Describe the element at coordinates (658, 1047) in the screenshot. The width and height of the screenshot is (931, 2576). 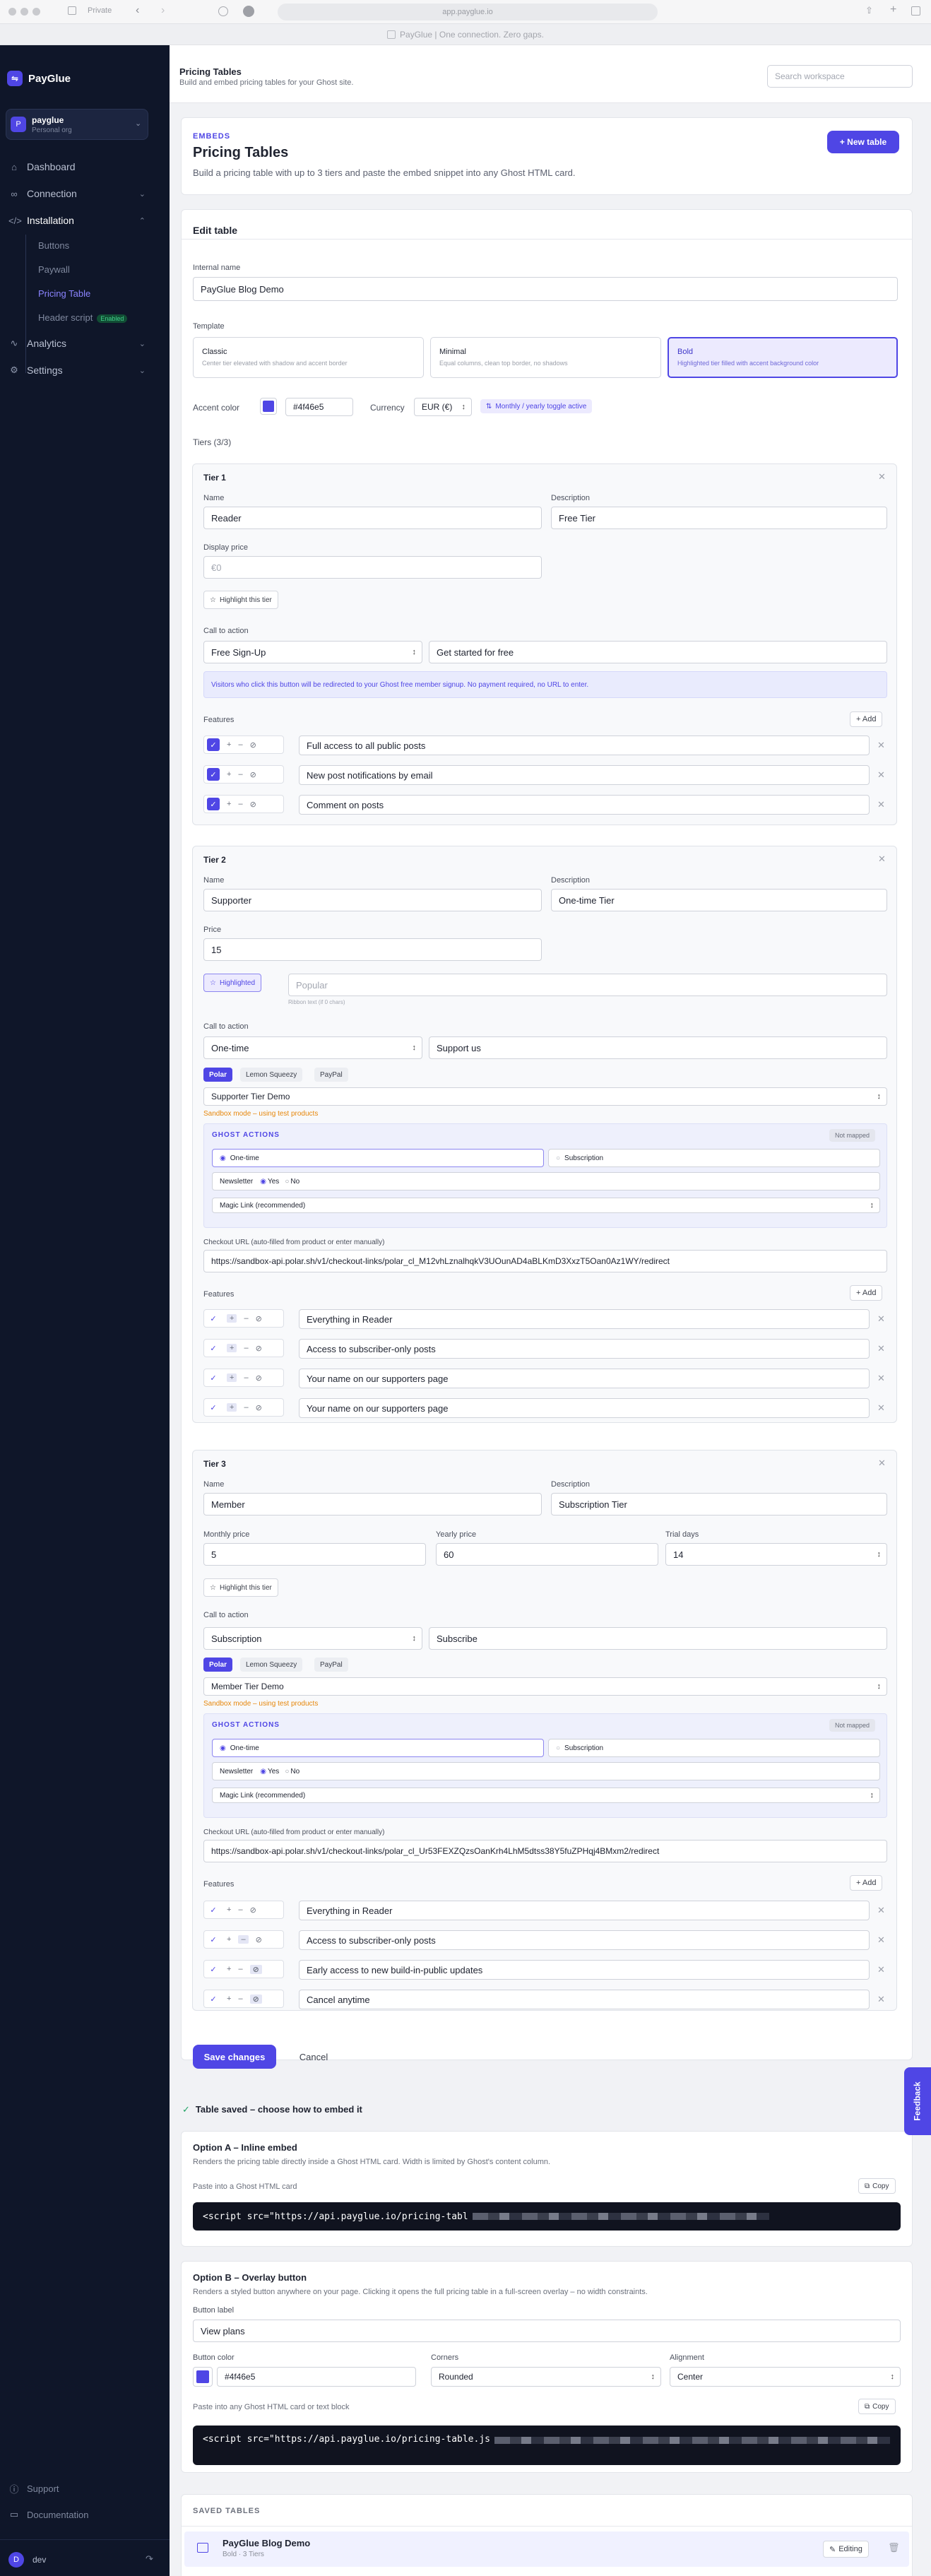
I see `cta-text-input: Support us` at that location.